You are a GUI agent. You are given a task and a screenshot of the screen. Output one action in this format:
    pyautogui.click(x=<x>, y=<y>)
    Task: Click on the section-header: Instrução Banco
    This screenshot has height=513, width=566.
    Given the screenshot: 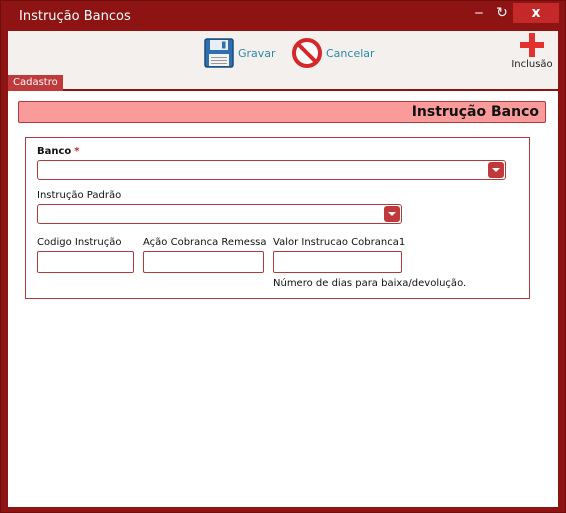 What is the action you would take?
    pyautogui.click(x=282, y=112)
    